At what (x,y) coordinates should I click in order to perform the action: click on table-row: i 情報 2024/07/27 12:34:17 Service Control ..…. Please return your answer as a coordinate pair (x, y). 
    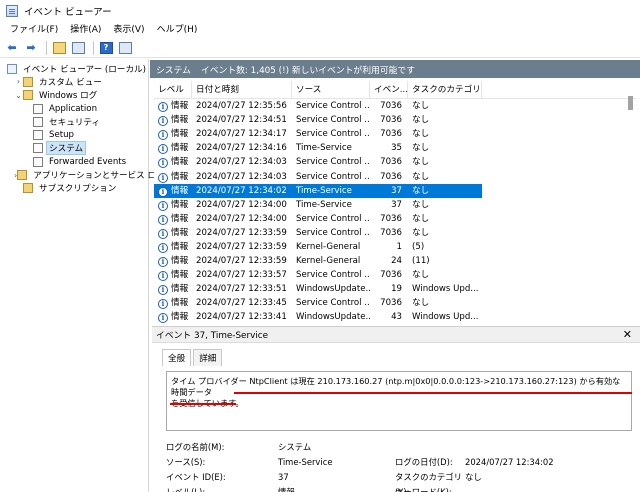
    Looking at the image, I should click on (395, 134).